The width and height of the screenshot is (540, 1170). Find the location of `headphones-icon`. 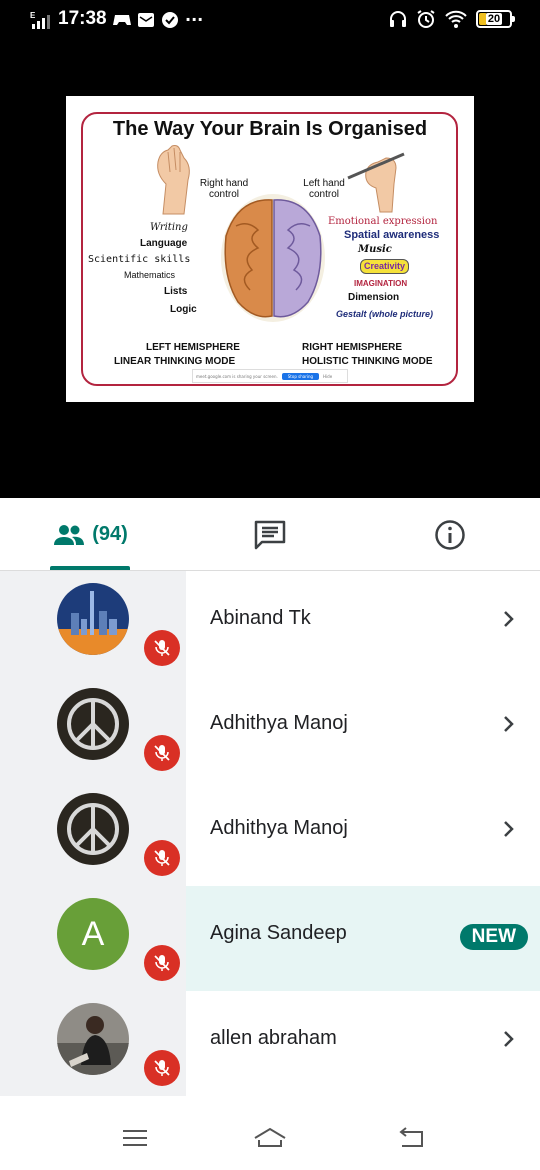

headphones-icon is located at coordinates (398, 19).